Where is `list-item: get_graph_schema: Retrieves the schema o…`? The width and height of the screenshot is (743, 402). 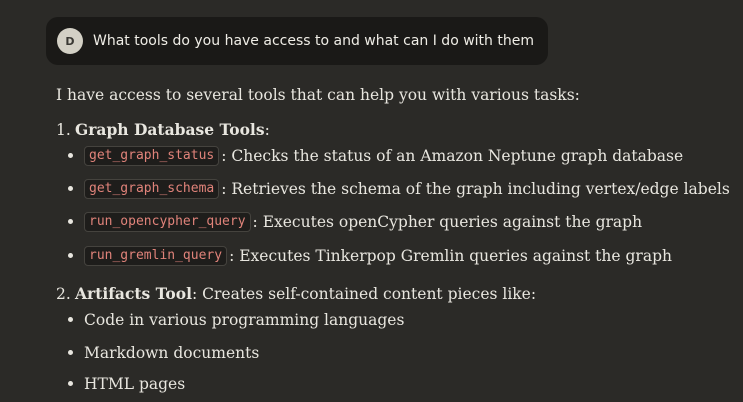 list-item: get_graph_schema: Retrieves the schema o… is located at coordinates (399, 189).